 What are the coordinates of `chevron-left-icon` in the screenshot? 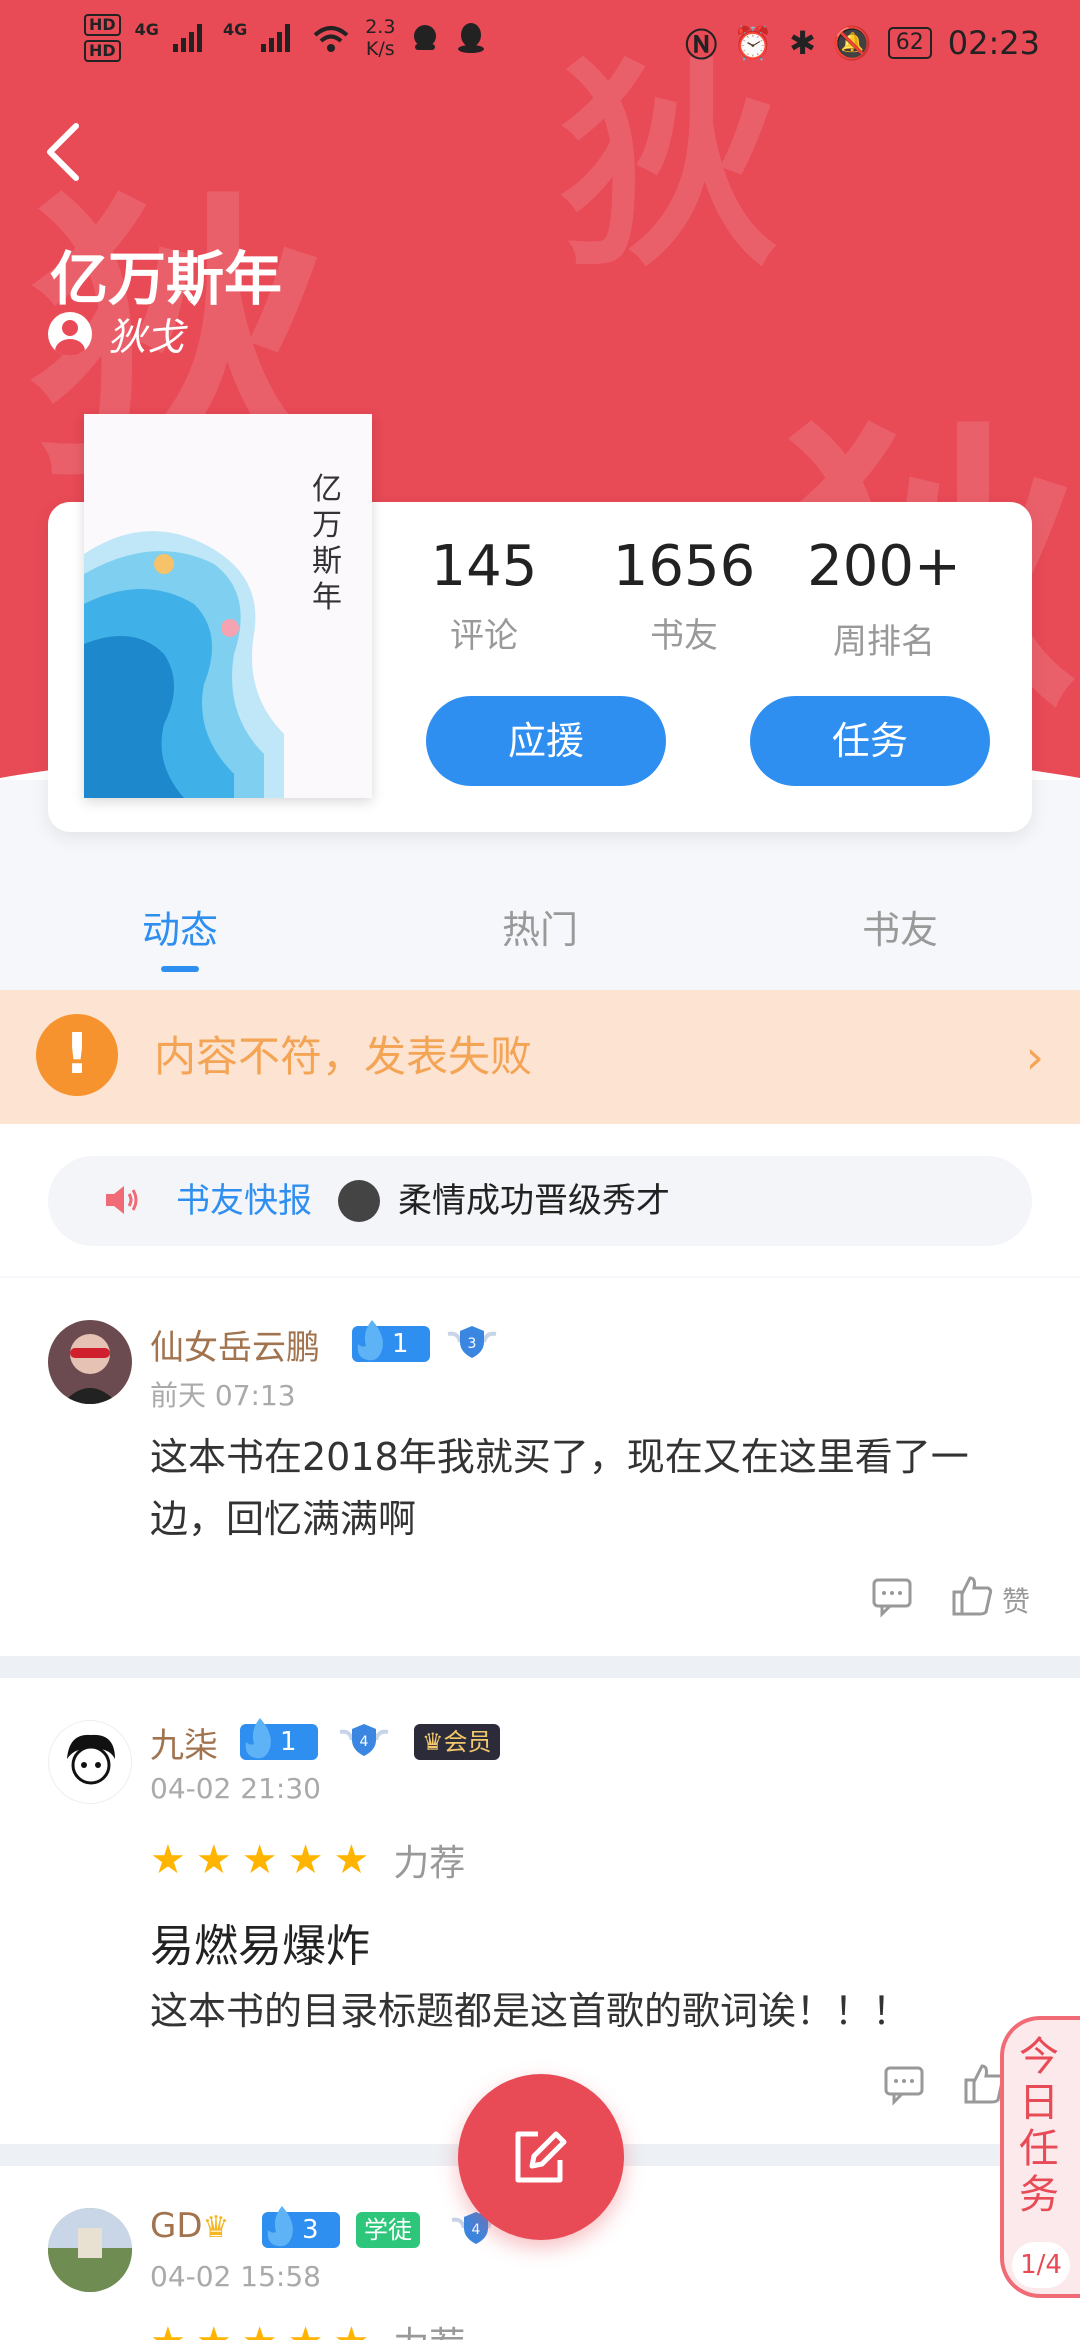 It's located at (63, 152).